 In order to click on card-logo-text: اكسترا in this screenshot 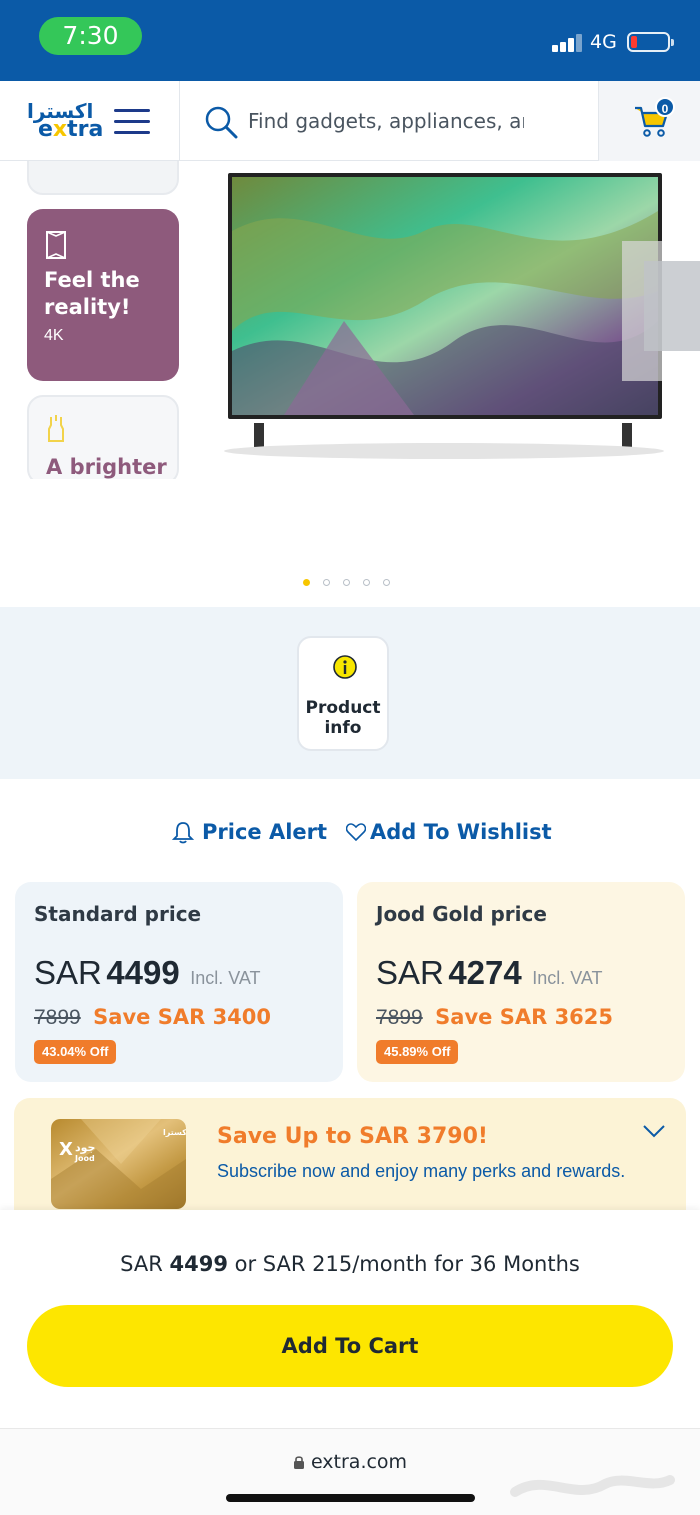, I will do `click(174, 1132)`.